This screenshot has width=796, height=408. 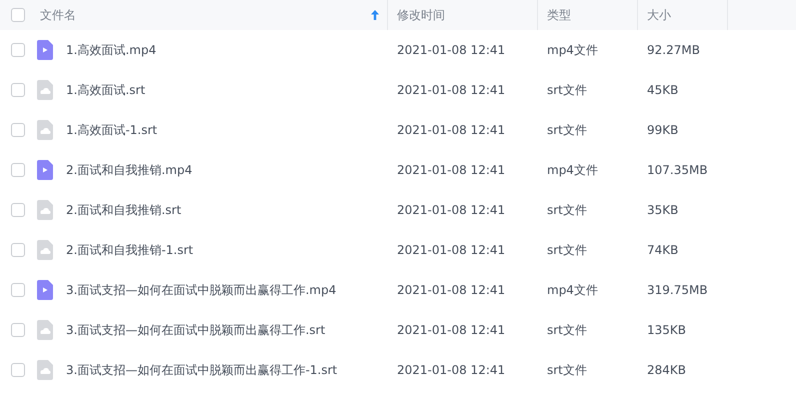 What do you see at coordinates (106, 90) in the screenshot?
I see `file-name: 1.高效面试.srt` at bounding box center [106, 90].